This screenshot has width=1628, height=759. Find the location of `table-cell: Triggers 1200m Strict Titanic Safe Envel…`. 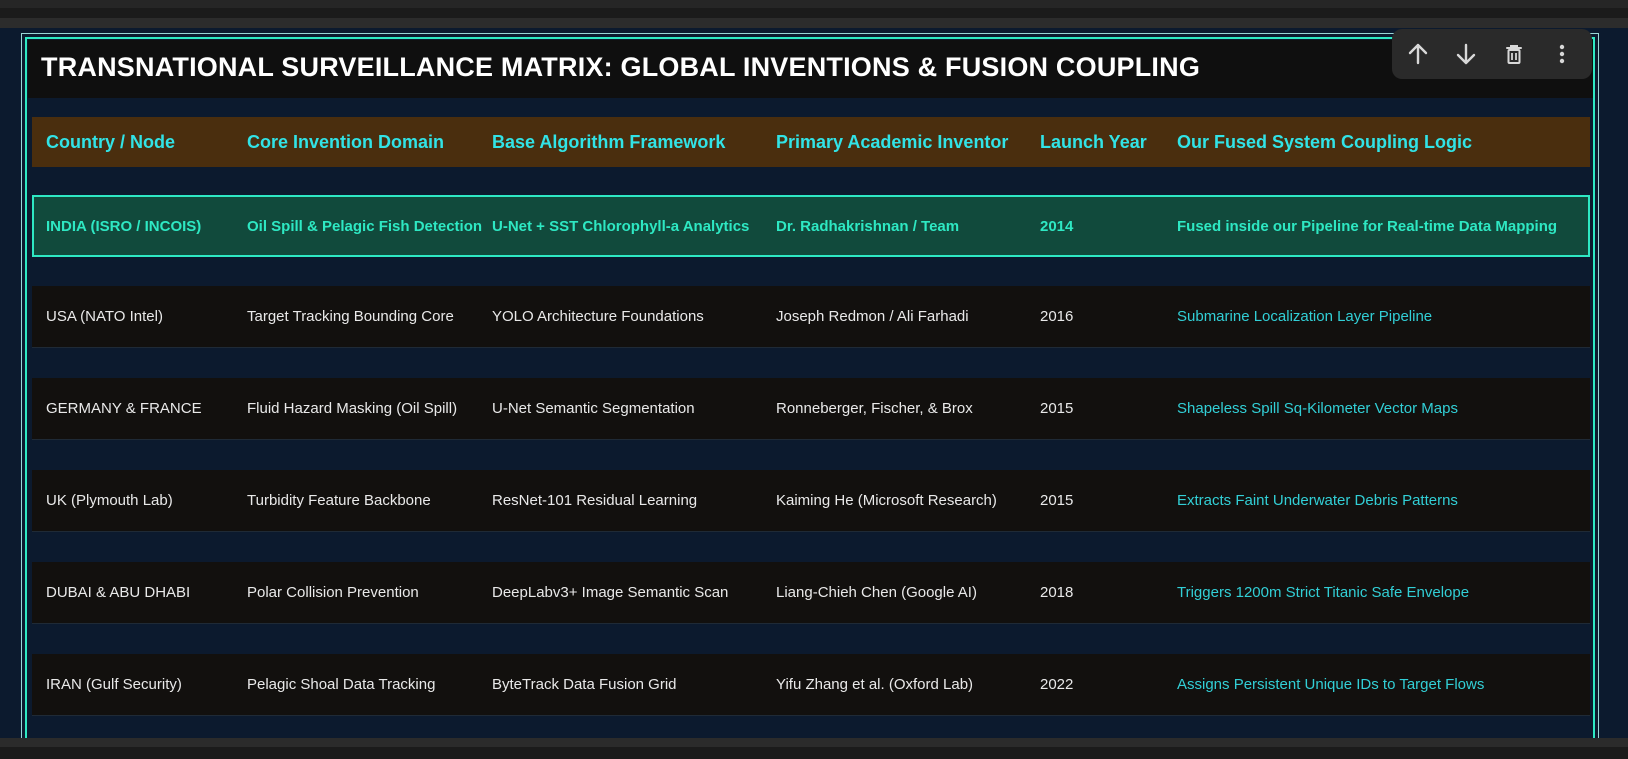

table-cell: Triggers 1200m Strict Titanic Safe Envel… is located at coordinates (1323, 592).